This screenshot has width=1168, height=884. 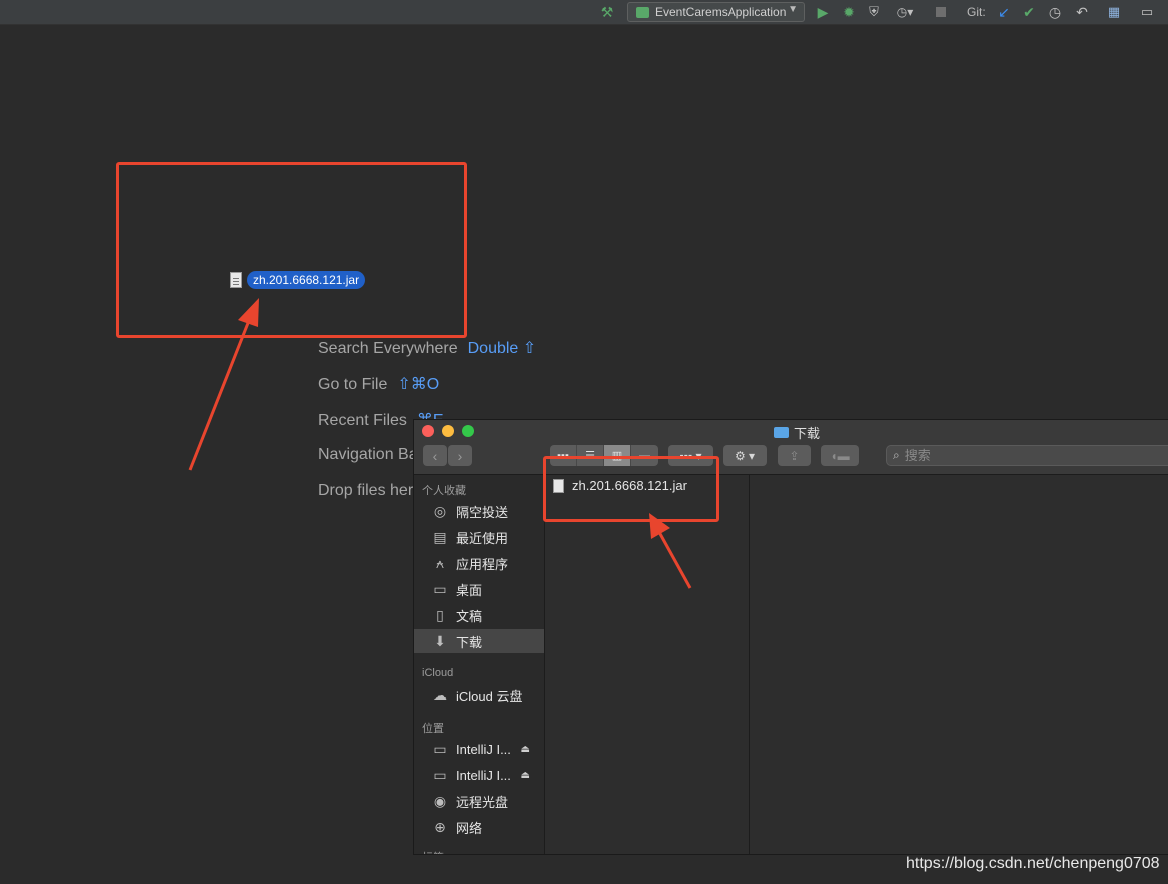 What do you see at coordinates (444, 491) in the screenshot?
I see `favorites-section-title: 个人收藏` at bounding box center [444, 491].